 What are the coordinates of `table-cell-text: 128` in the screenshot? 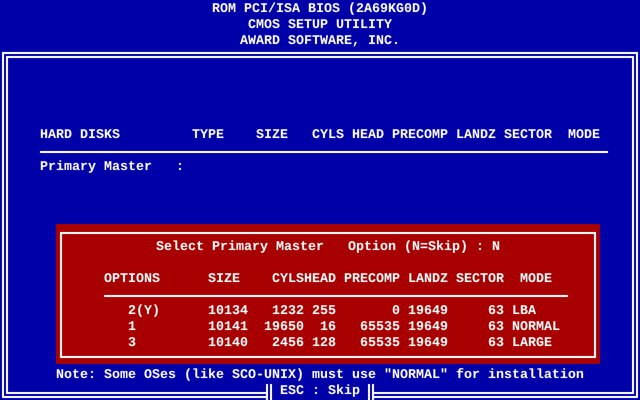 It's located at (323, 344).